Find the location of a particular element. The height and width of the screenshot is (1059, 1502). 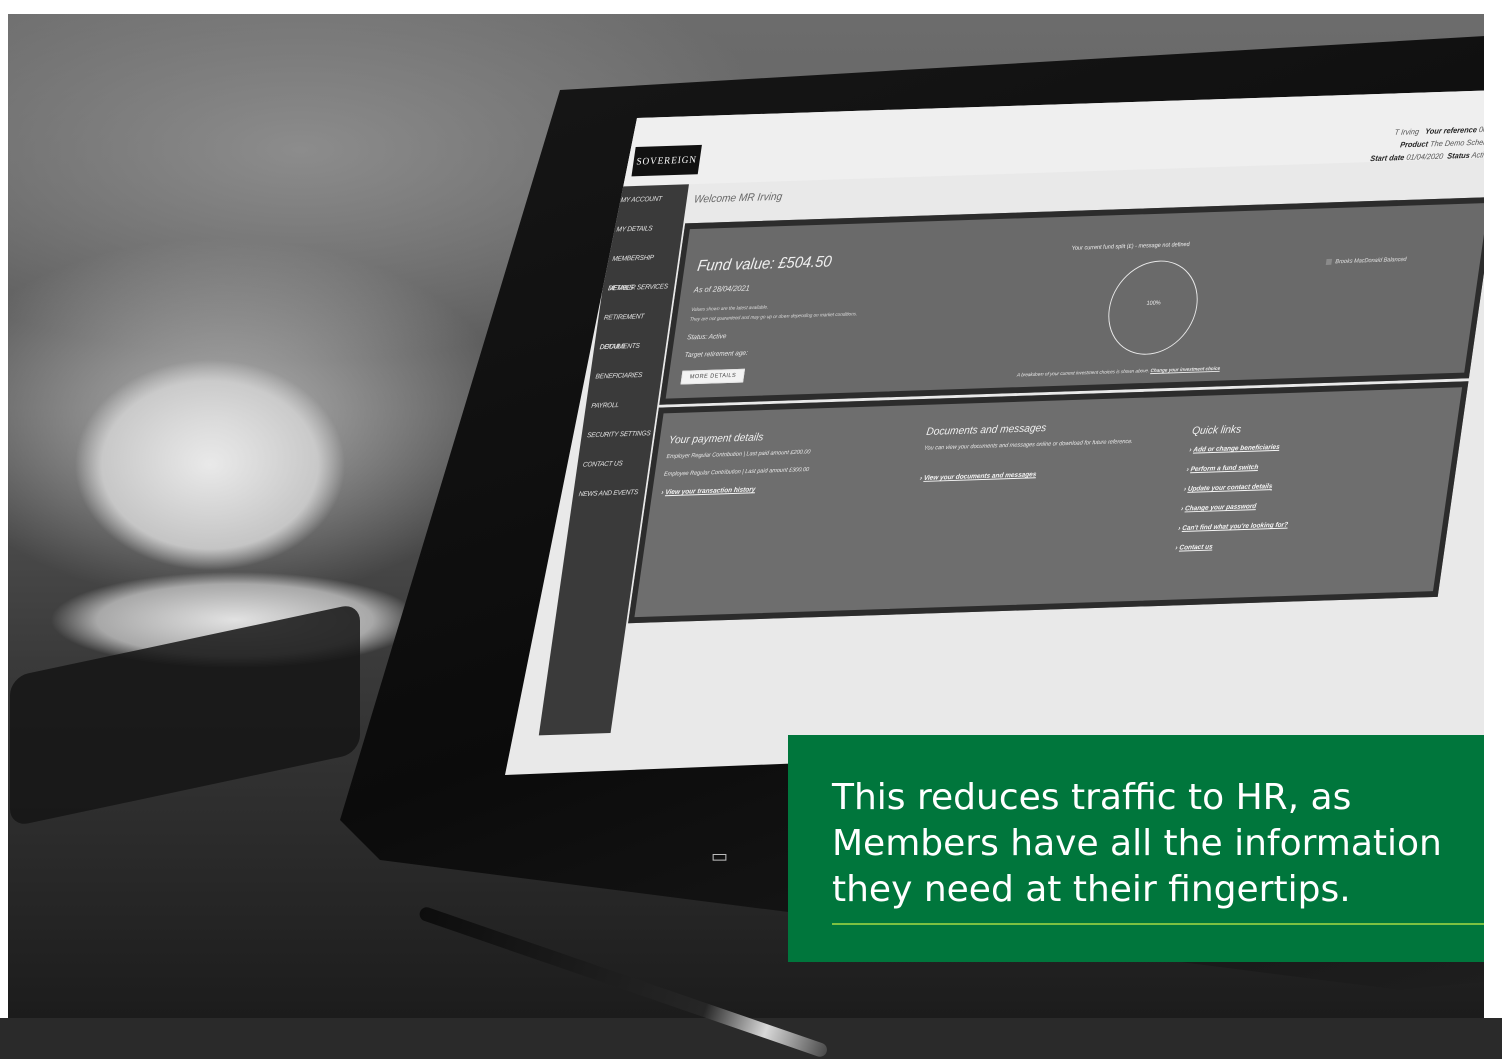

payment-title: Your payment details is located at coordinates (716, 439).